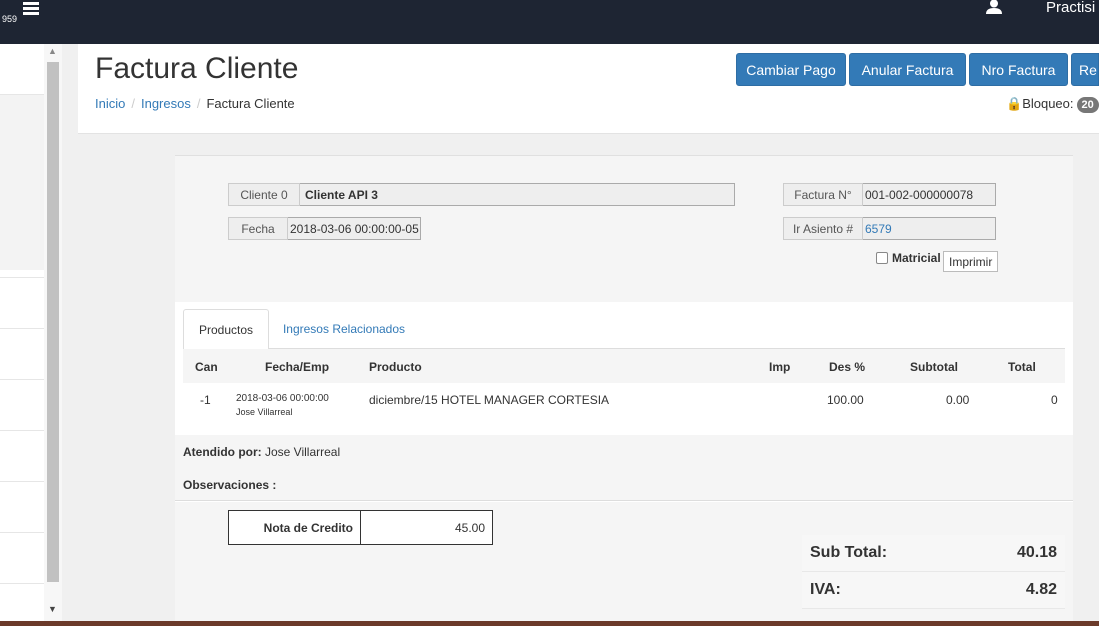 The height and width of the screenshot is (626, 1099). What do you see at coordinates (230, 485) in the screenshot?
I see `observaciones-label: Observaciones :` at bounding box center [230, 485].